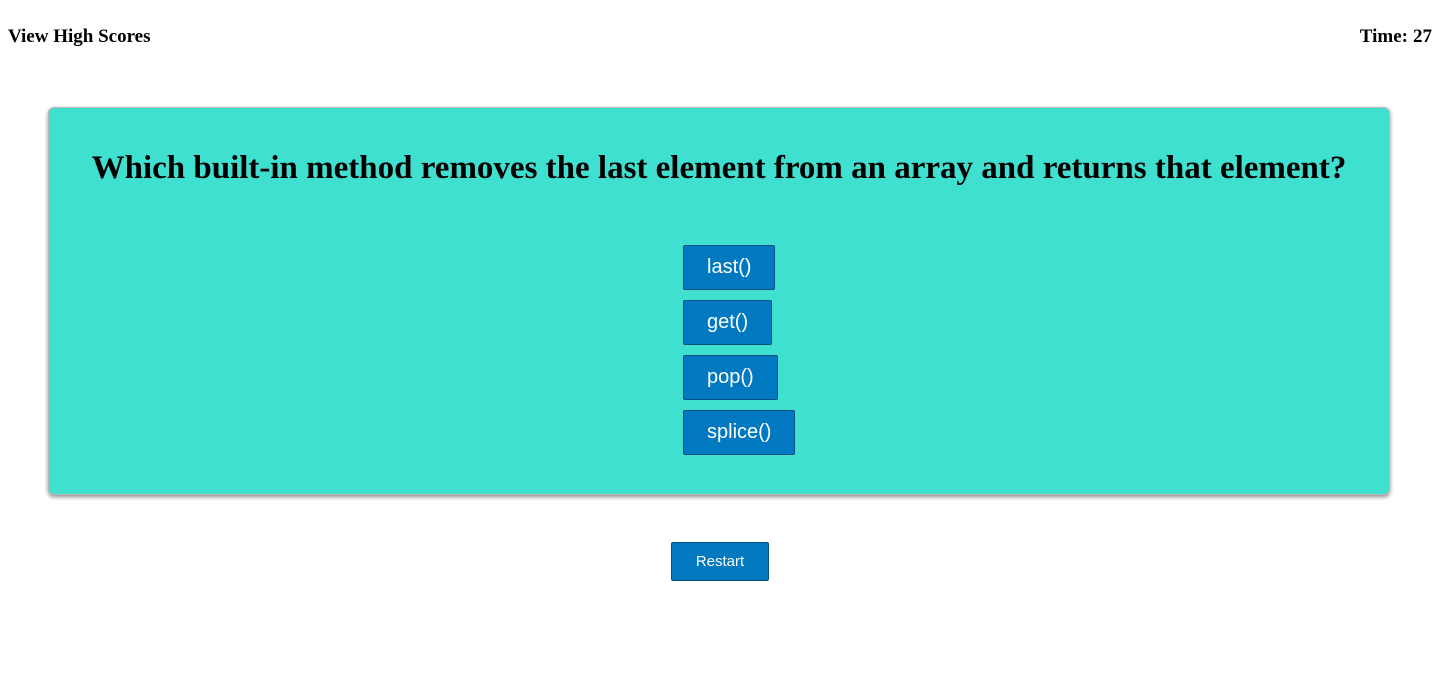 The height and width of the screenshot is (686, 1440). What do you see at coordinates (1383, 36) in the screenshot?
I see `timer-label: Time:` at bounding box center [1383, 36].